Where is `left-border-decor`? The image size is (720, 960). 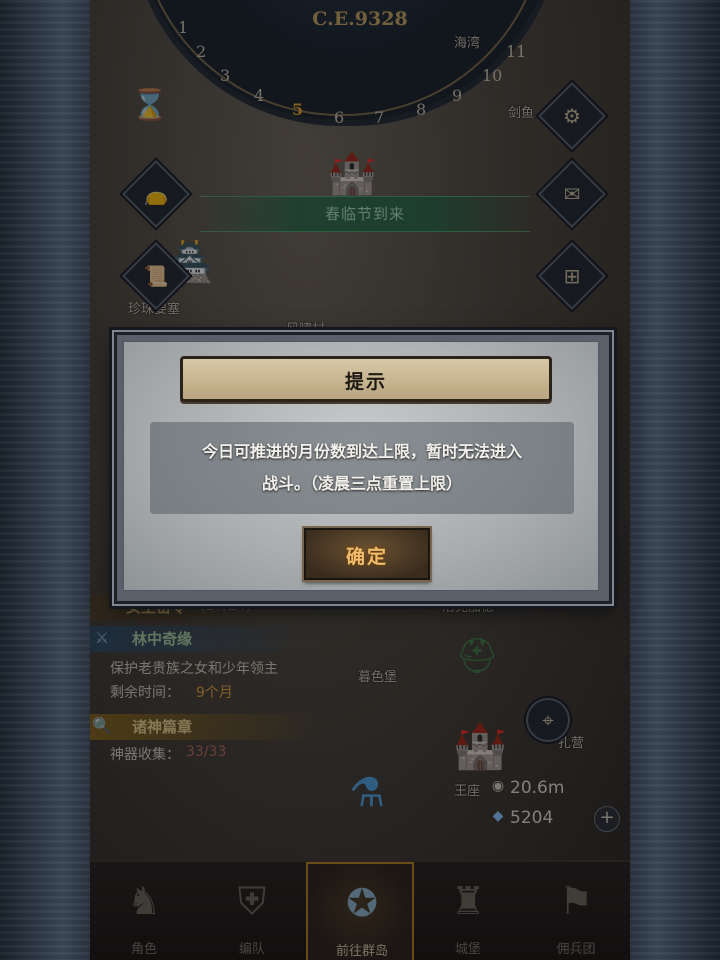
left-border-decor is located at coordinates (45, 480).